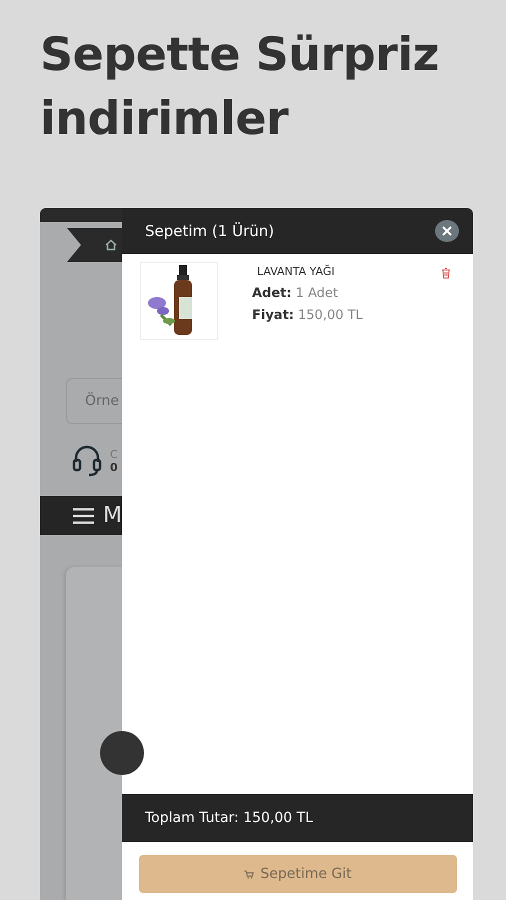 Image resolution: width=506 pixels, height=900 pixels. Describe the element at coordinates (122, 753) in the screenshot. I see `circle-shape` at that location.